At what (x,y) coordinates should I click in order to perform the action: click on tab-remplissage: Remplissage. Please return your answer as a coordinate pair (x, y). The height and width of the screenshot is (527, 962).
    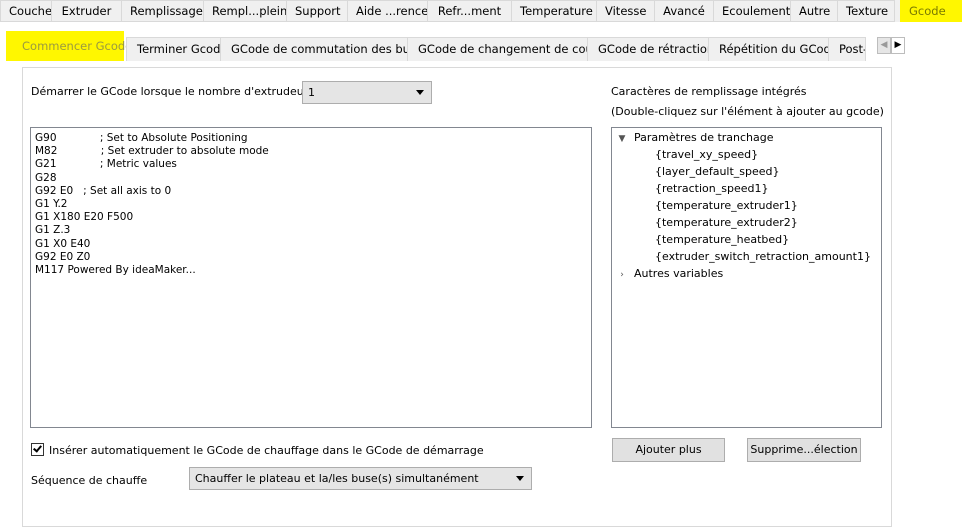
    Looking at the image, I should click on (162, 11).